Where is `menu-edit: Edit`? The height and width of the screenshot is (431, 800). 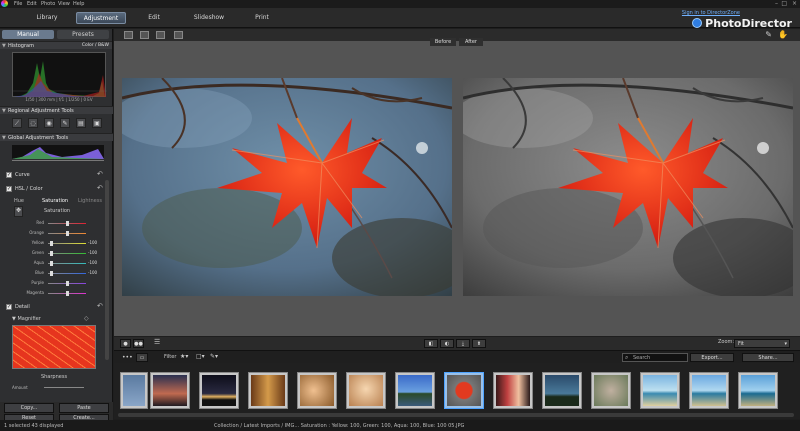
menu-edit: Edit is located at coordinates (32, 4).